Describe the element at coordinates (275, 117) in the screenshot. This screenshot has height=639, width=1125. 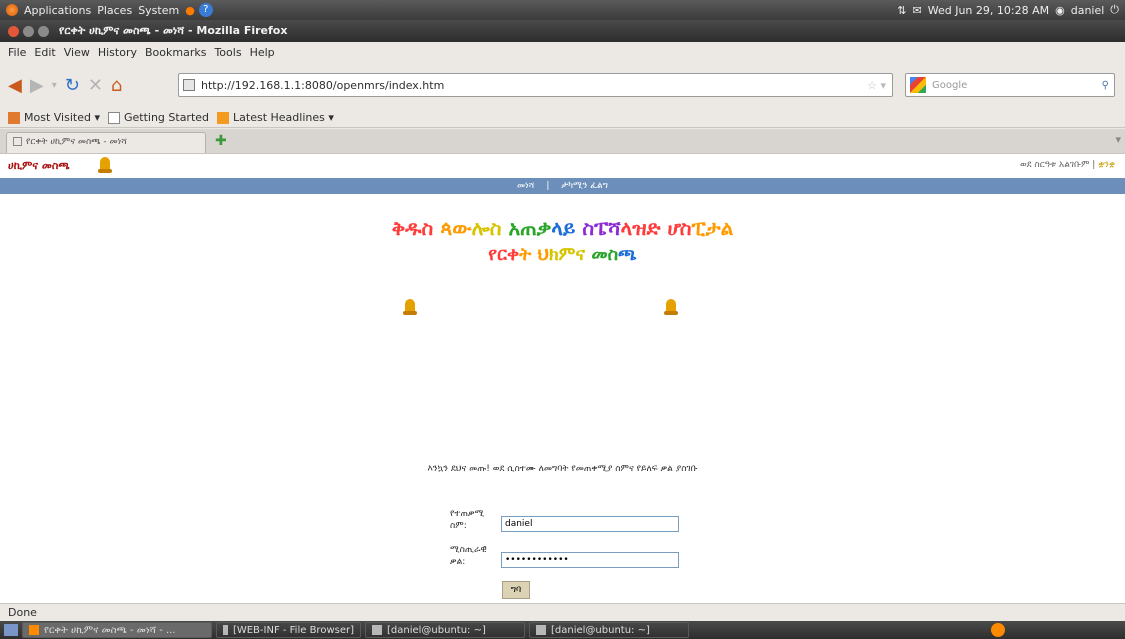
I see `bookmark-latest-headlines: Latest Headlines ▾` at that location.